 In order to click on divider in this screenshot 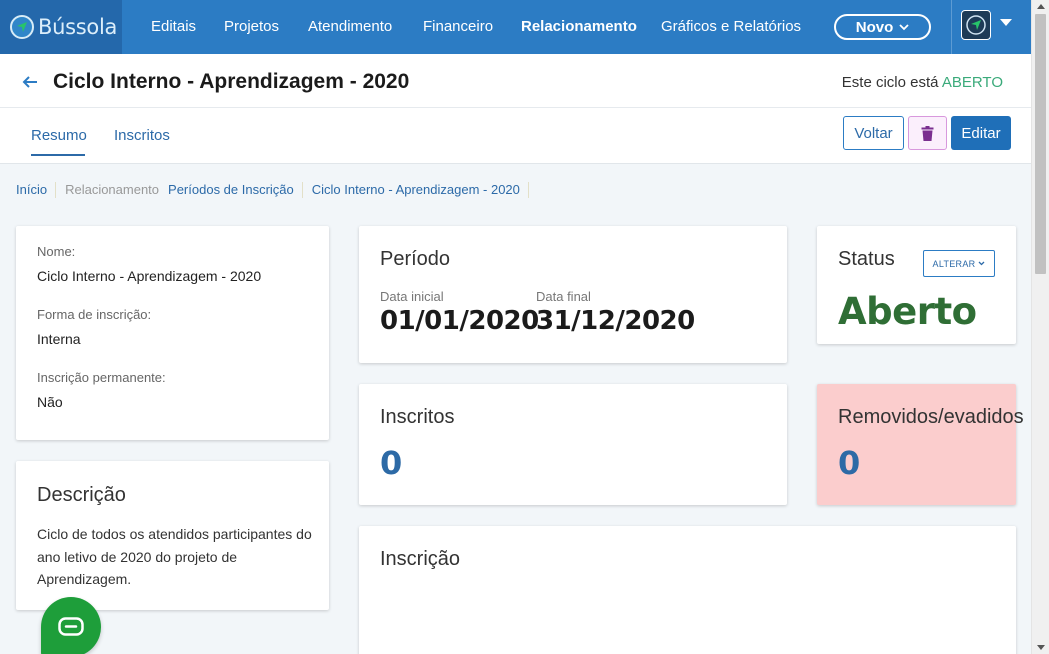, I will do `click(515, 107)`.